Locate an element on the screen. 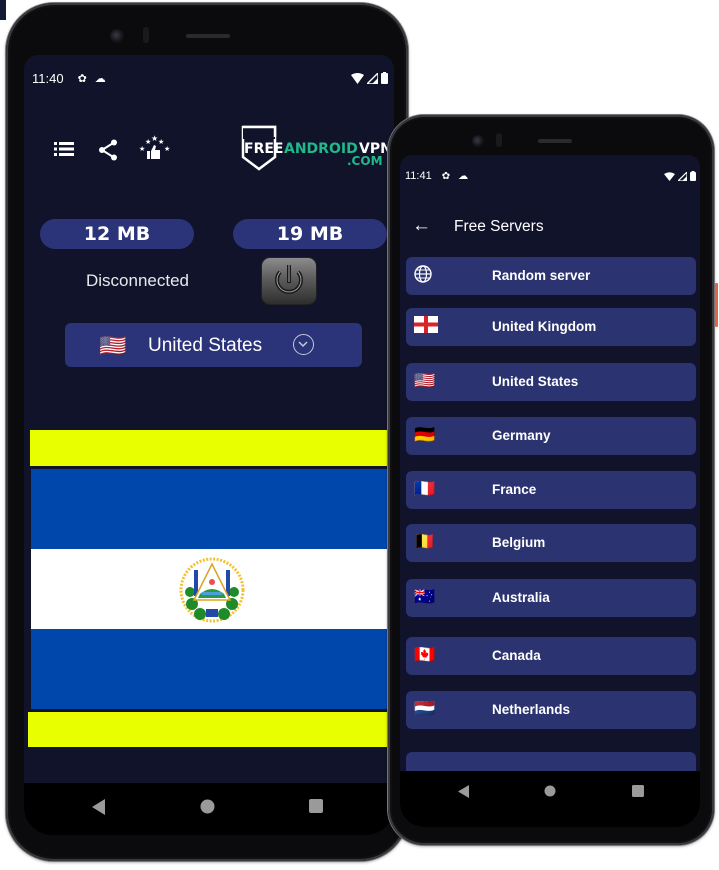  status-time: 11:41 is located at coordinates (418, 176).